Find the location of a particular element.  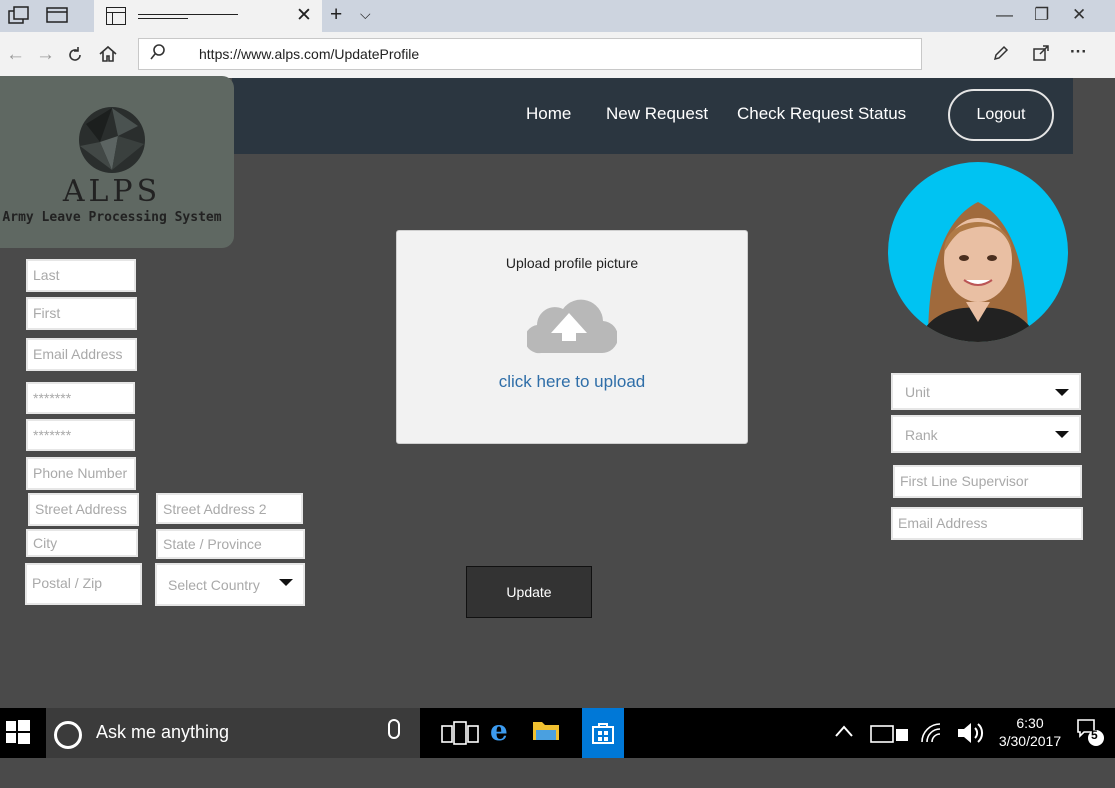

tab-preview-icon is located at coordinates (19, 15).